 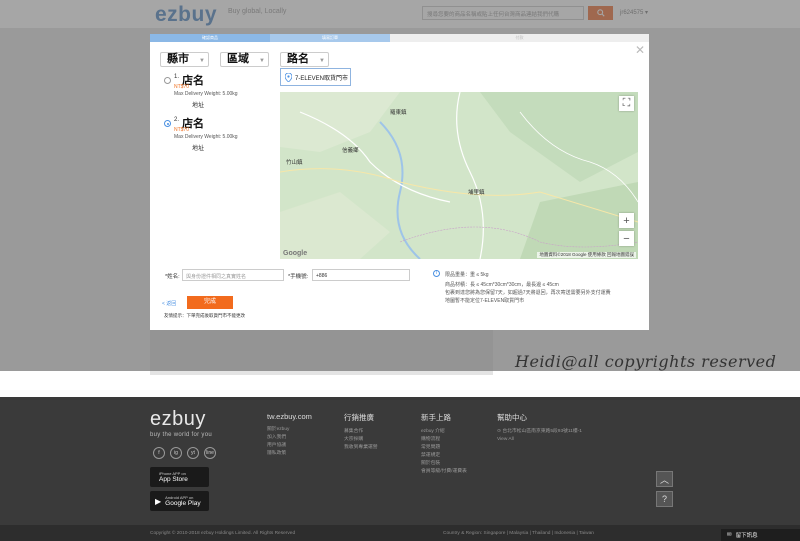 What do you see at coordinates (289, 430) in the screenshot?
I see `footer-link: 關於ezbuy` at bounding box center [289, 430].